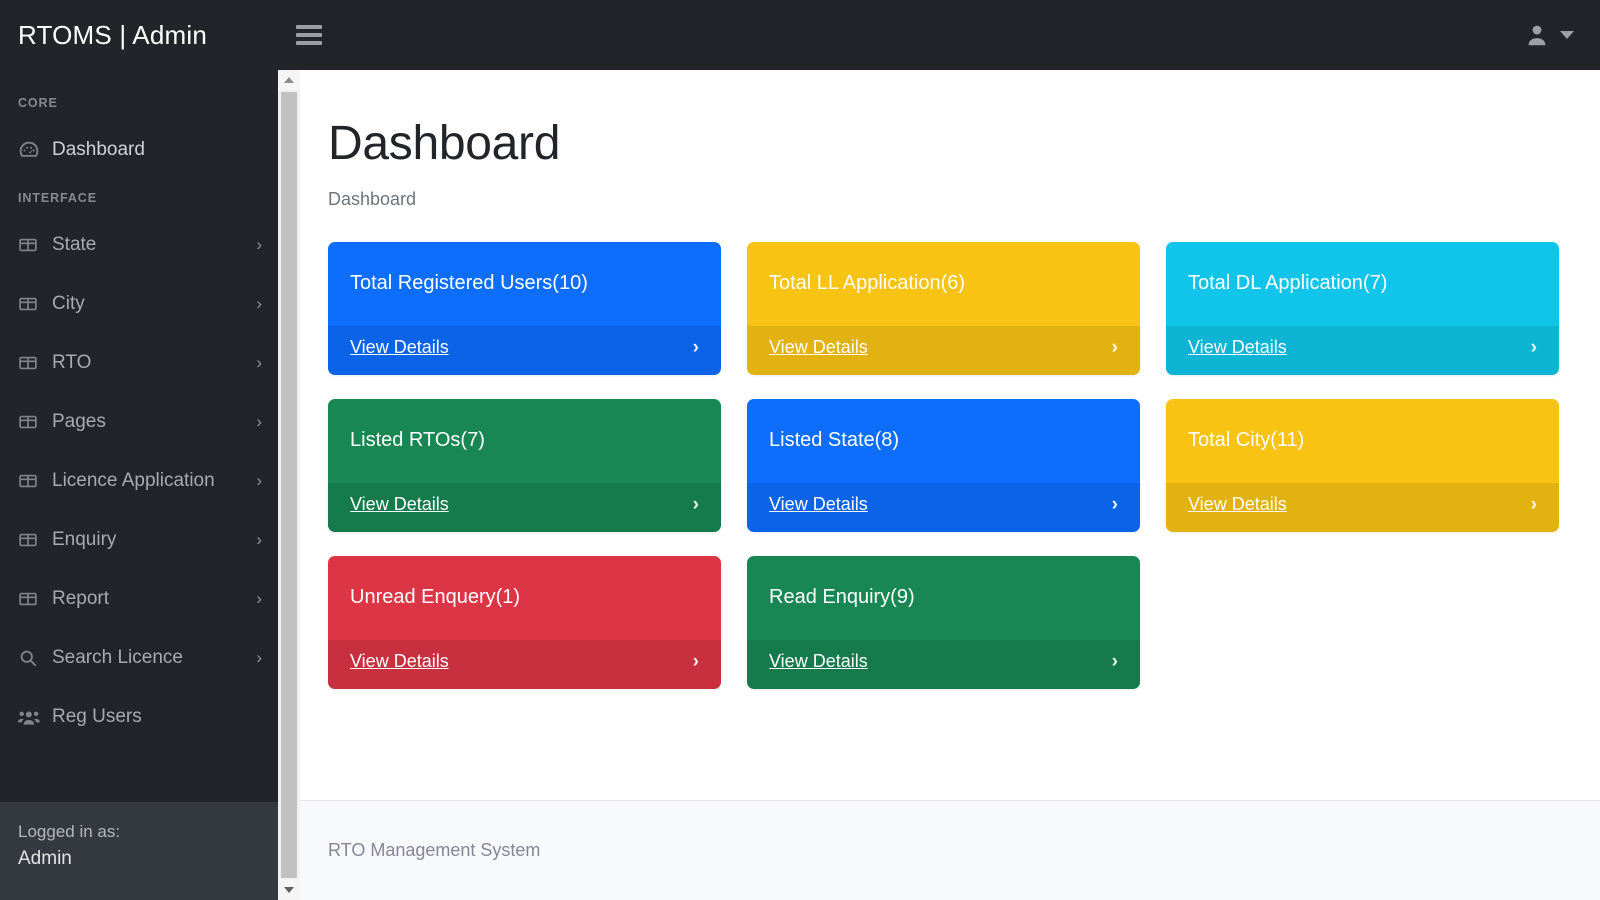 This screenshot has height=900, width=1600. What do you see at coordinates (84, 539) in the screenshot?
I see `sidebar-item-label: Enquiry` at bounding box center [84, 539].